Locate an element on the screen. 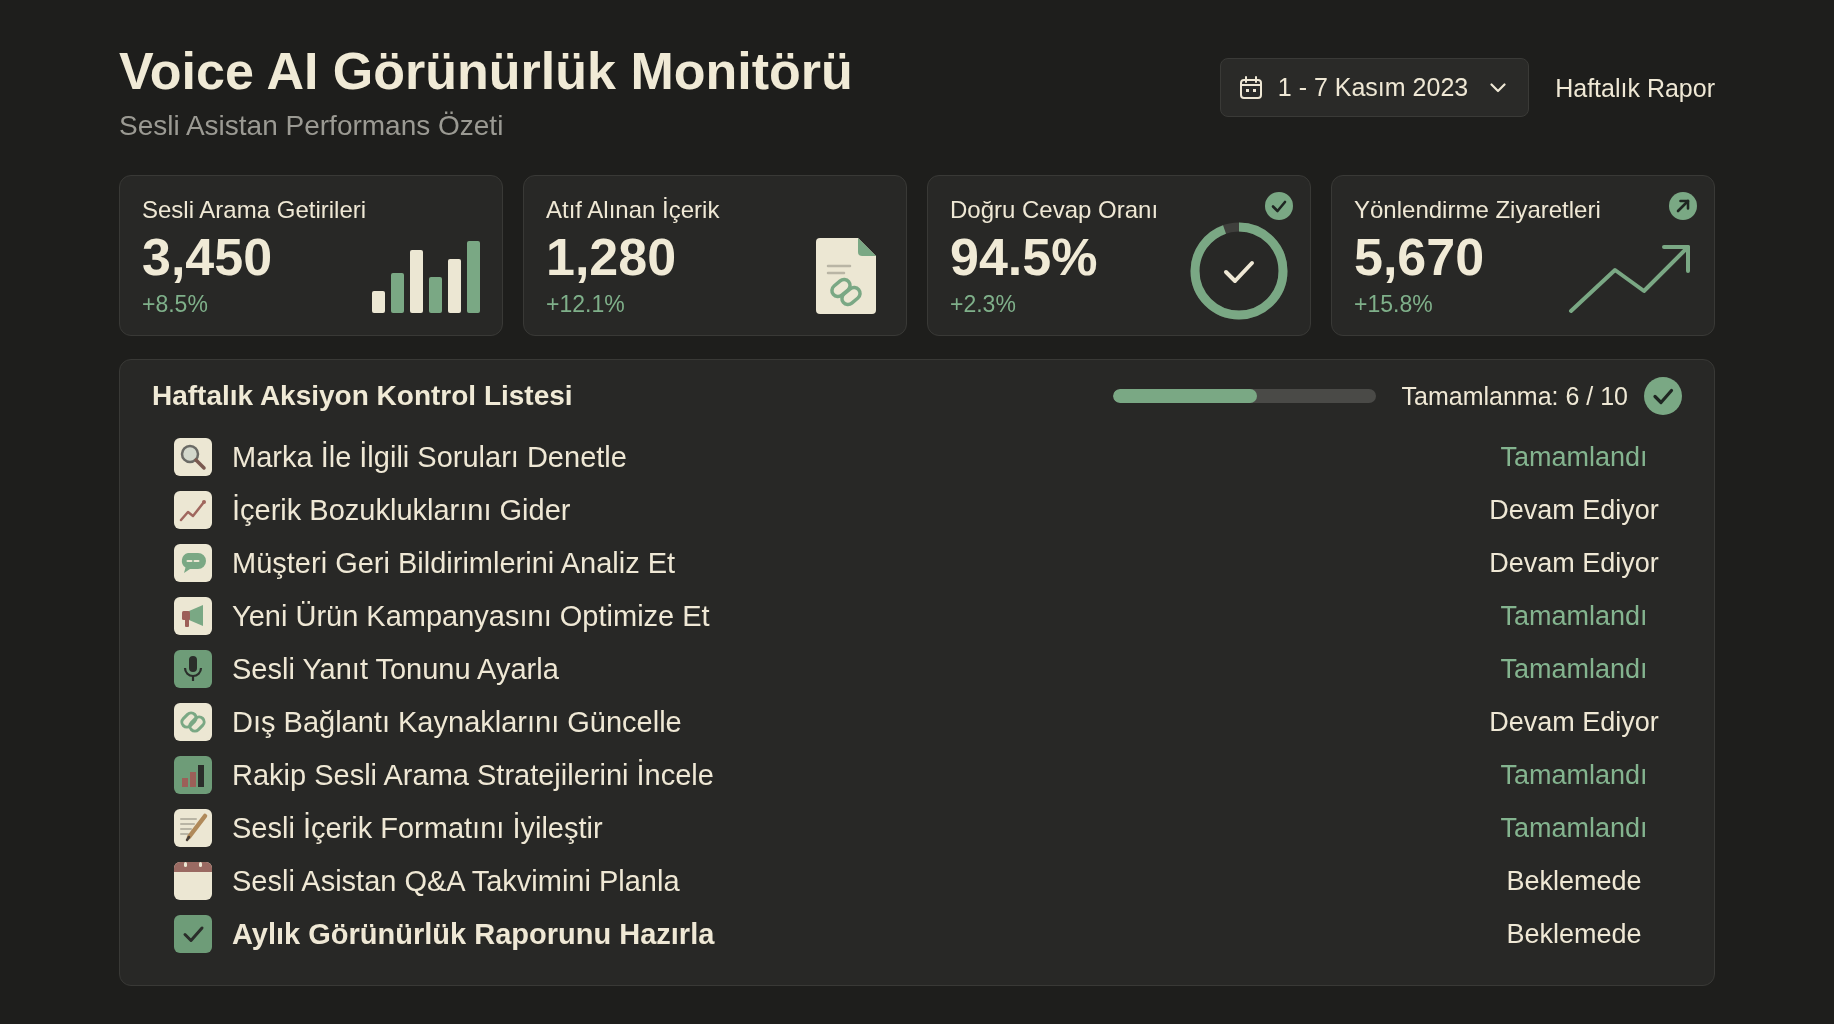 Image resolution: width=1834 pixels, height=1024 pixels. trend-arrow-icon is located at coordinates (1630, 278).